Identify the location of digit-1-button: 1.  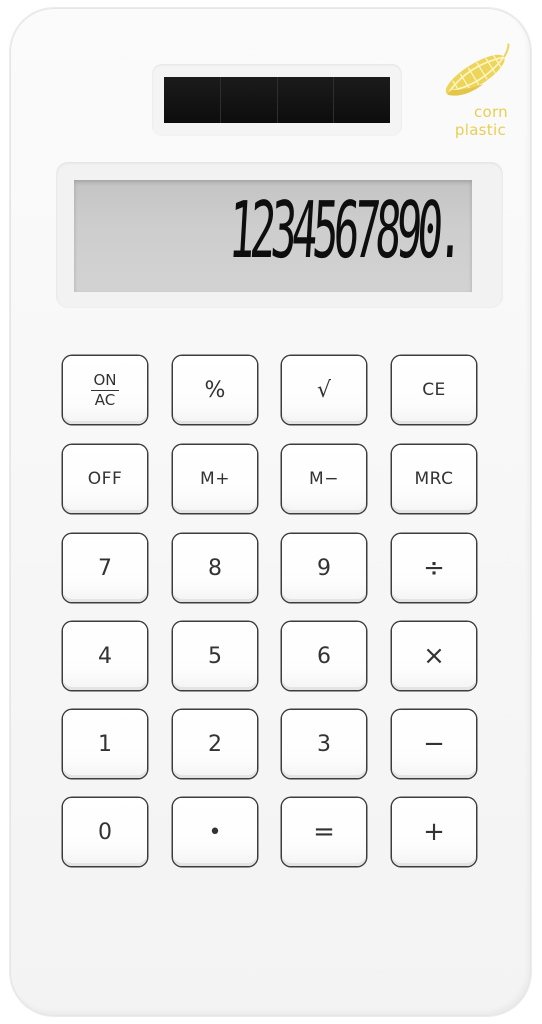
(105, 744).